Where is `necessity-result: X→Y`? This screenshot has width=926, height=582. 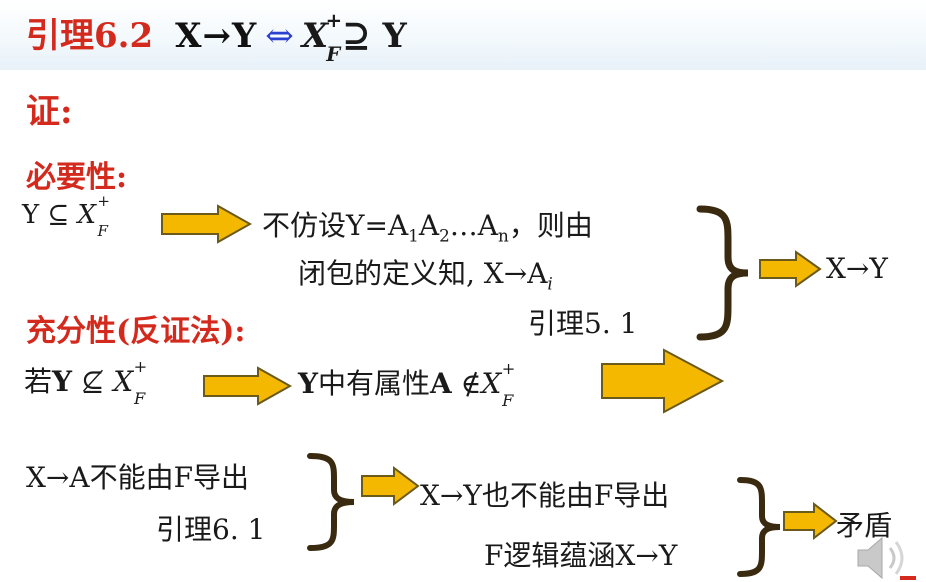 necessity-result: X→Y is located at coordinates (857, 268).